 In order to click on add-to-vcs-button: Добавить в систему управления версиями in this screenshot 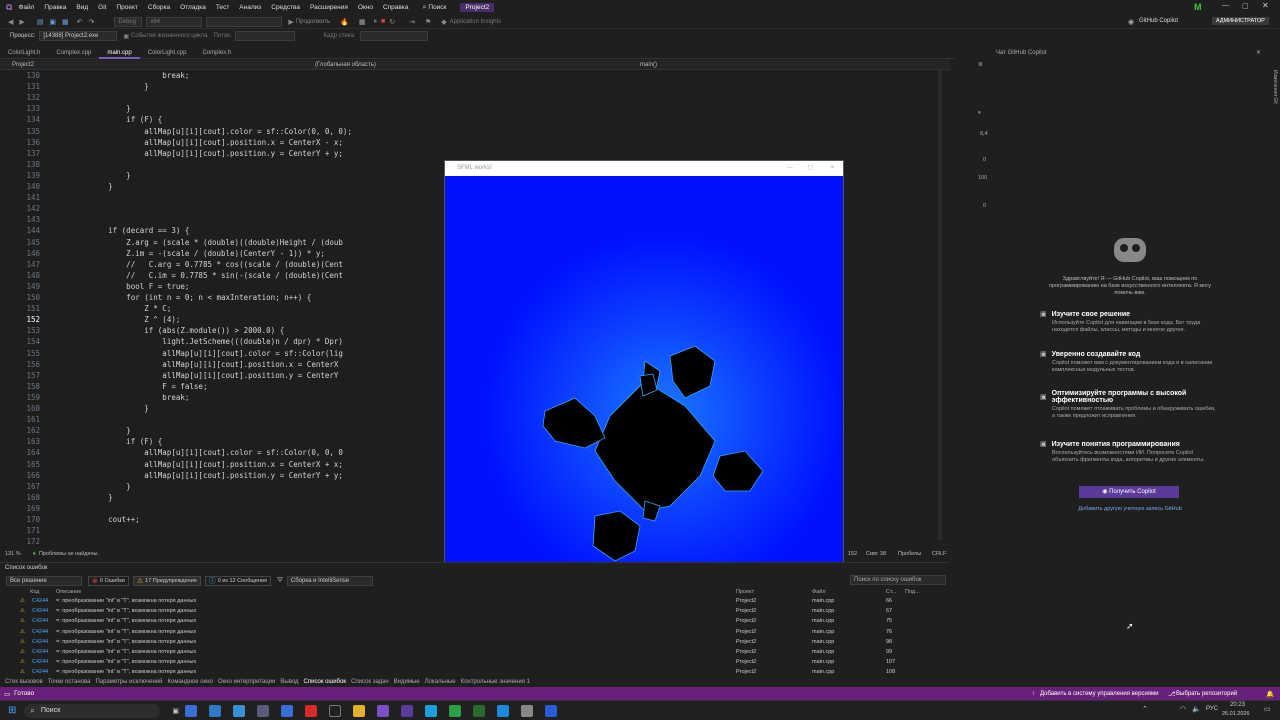, I will do `click(1099, 694)`.